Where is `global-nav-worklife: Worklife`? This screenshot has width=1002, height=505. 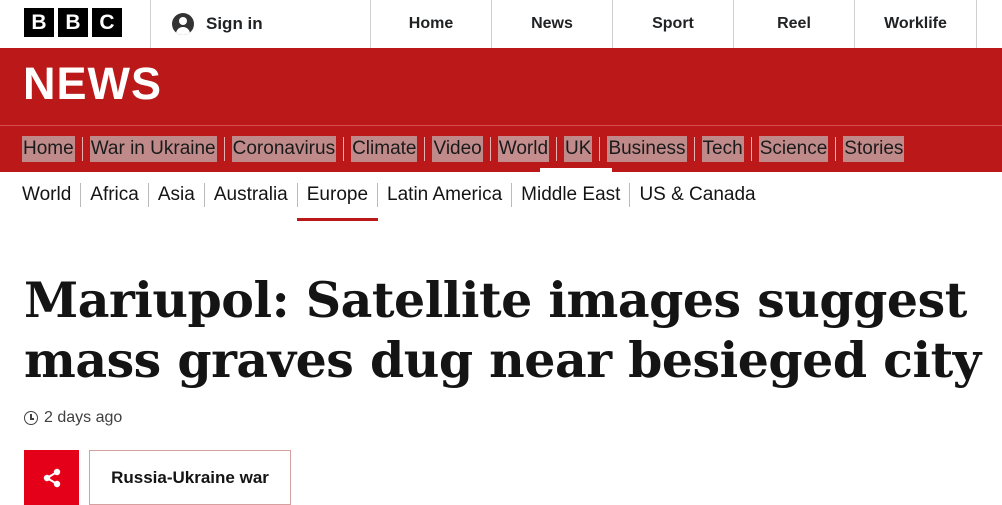
global-nav-worklife: Worklife is located at coordinates (915, 24).